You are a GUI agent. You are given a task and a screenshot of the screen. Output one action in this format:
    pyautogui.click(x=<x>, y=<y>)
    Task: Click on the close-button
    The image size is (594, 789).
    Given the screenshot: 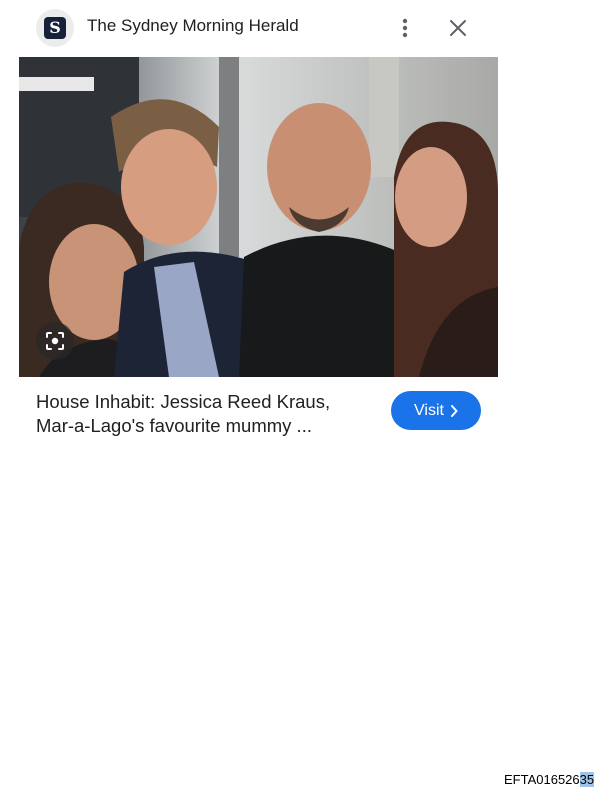 What is the action you would take?
    pyautogui.click(x=458, y=28)
    